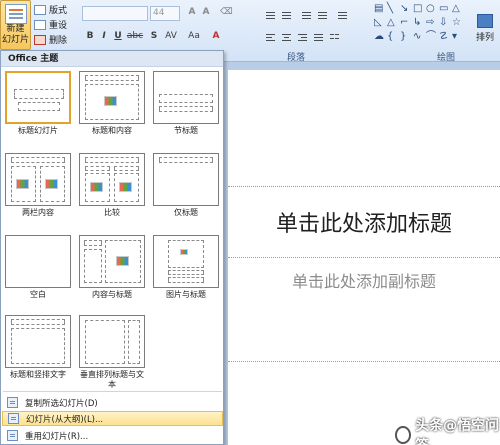 Image resolution: width=500 pixels, height=445 pixels. What do you see at coordinates (417, 23) in the screenshot?
I see `connector-icon: ↳` at bounding box center [417, 23].